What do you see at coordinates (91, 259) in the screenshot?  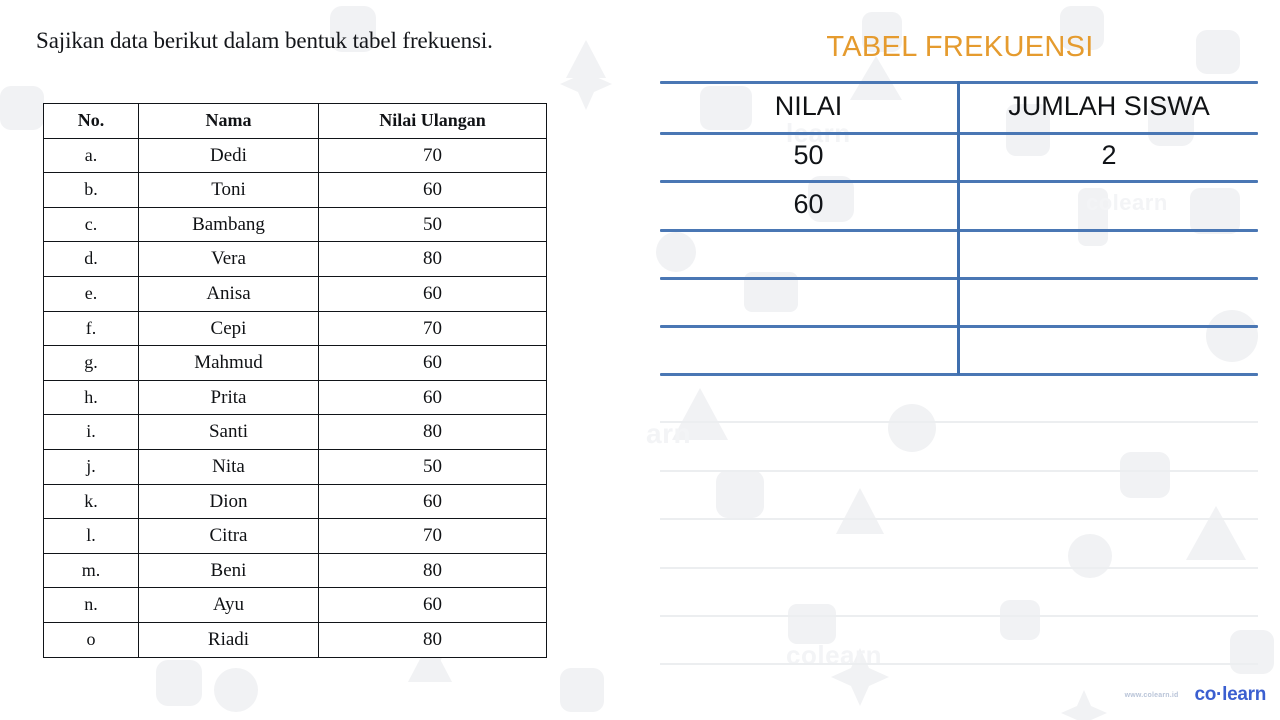 I see `cell-no: d.` at bounding box center [91, 259].